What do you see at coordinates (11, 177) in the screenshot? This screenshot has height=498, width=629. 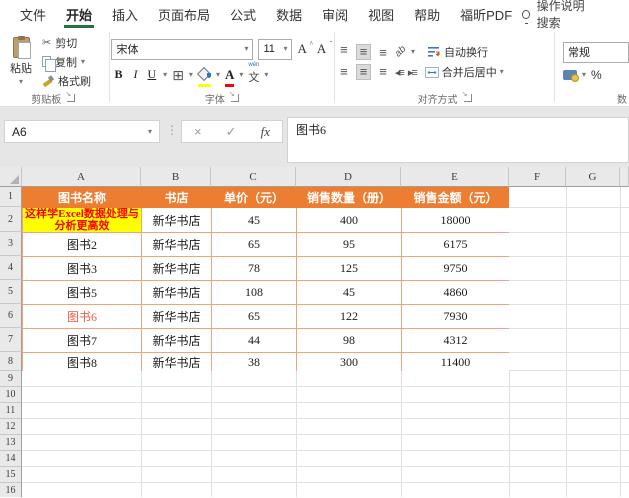 I see `select-all-corner` at bounding box center [11, 177].